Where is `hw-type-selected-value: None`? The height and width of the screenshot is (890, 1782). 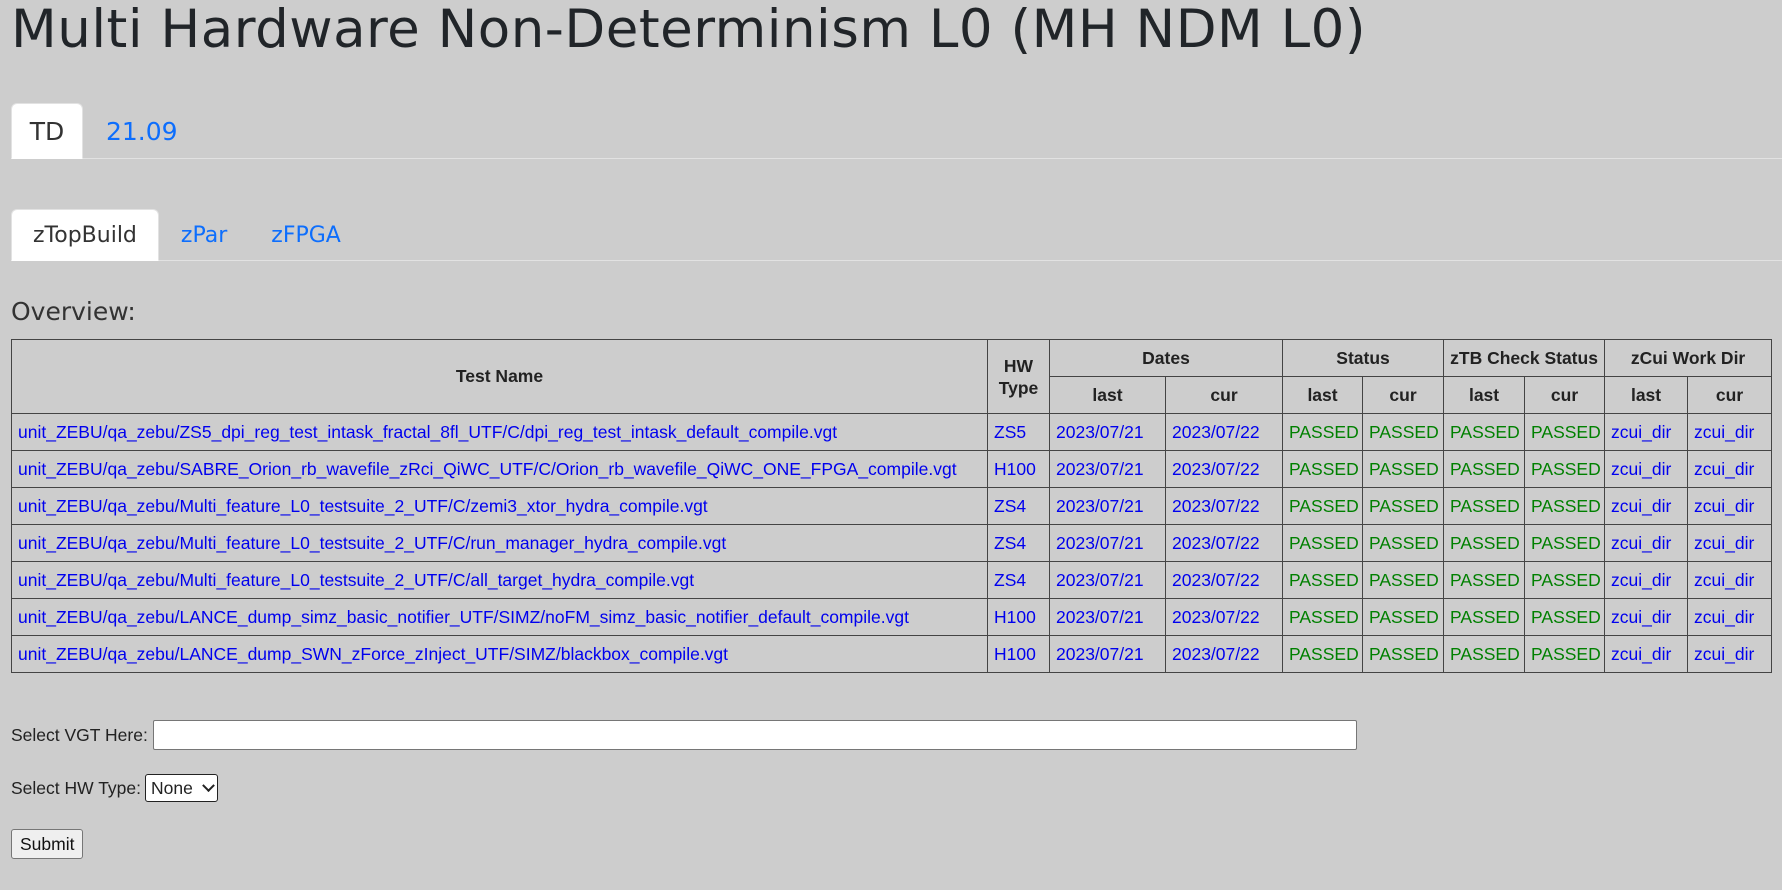
hw-type-selected-value: None is located at coordinates (172, 787).